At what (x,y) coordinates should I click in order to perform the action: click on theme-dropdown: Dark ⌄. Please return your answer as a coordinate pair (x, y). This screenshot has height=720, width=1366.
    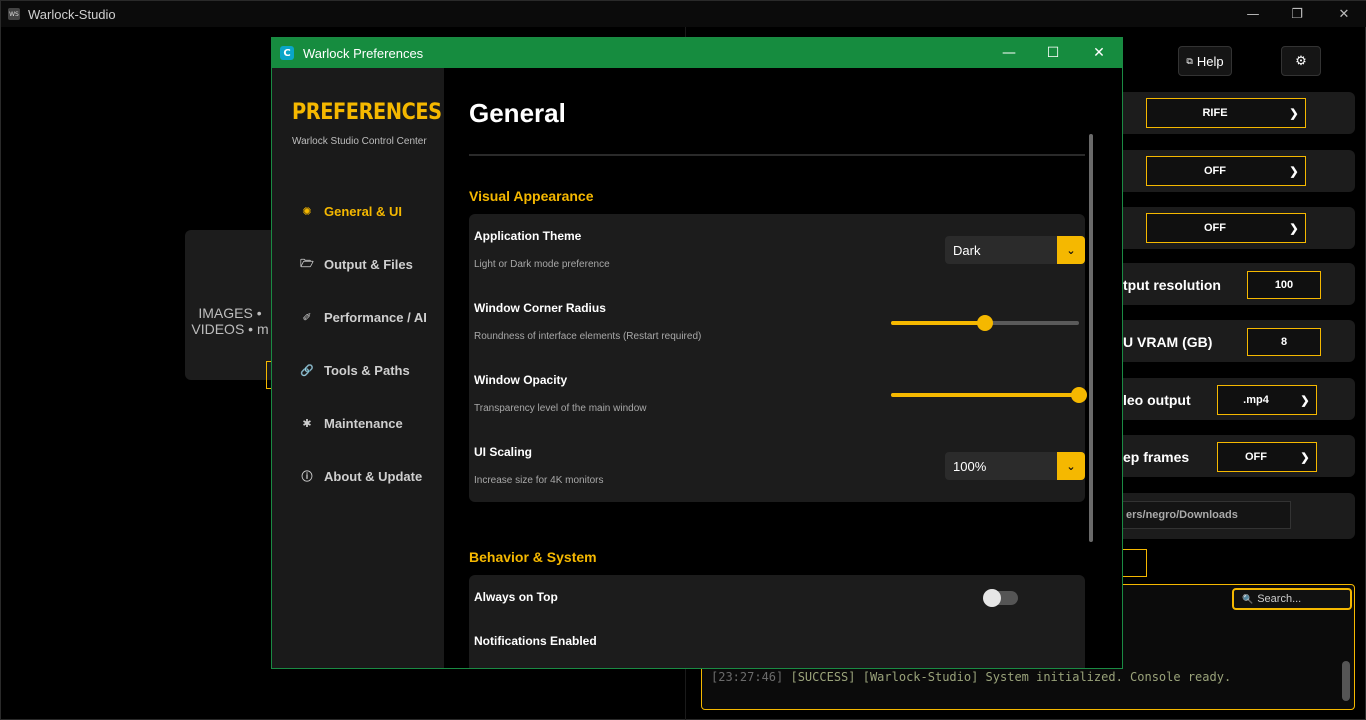
    Looking at the image, I should click on (1015, 250).